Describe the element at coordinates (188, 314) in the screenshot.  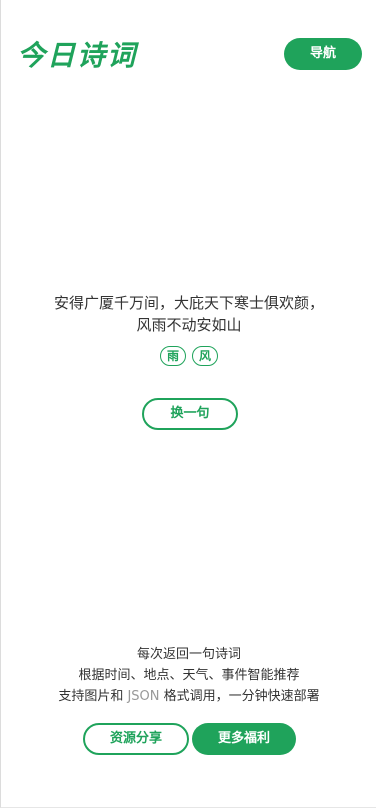
I see `poem-text: 安得广厦千万间，大庇天下寒士俱欢颜， 风雨不动安如山` at that location.